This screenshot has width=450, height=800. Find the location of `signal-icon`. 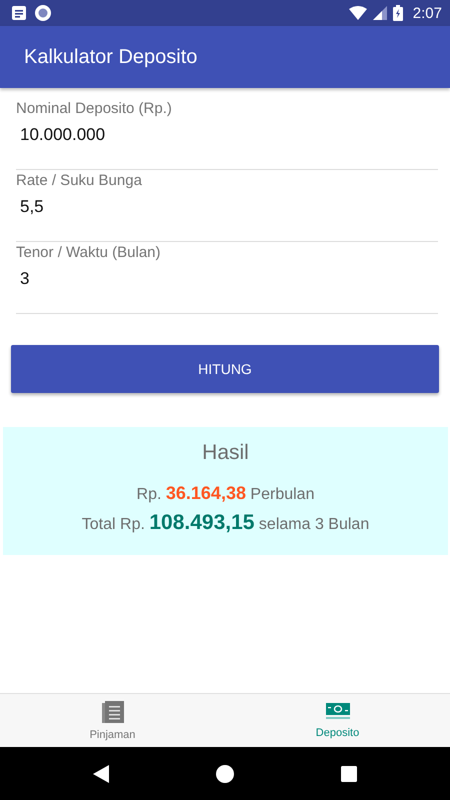

signal-icon is located at coordinates (379, 13).